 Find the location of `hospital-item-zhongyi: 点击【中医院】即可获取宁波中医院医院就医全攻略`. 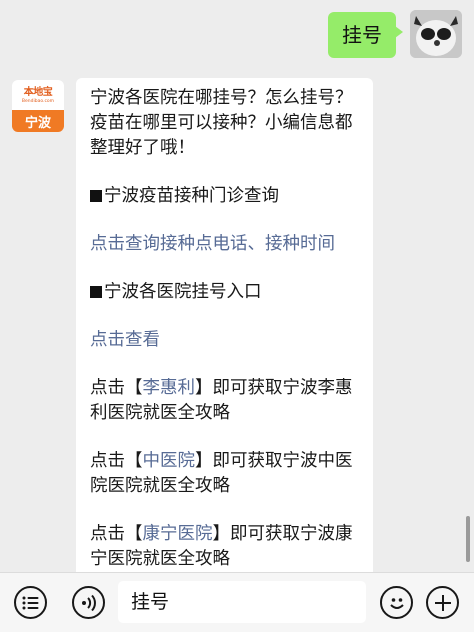

hospital-item-zhongyi: 点击【中医院】即可获取宁波中医院医院就医全攻略 is located at coordinates (225, 474).